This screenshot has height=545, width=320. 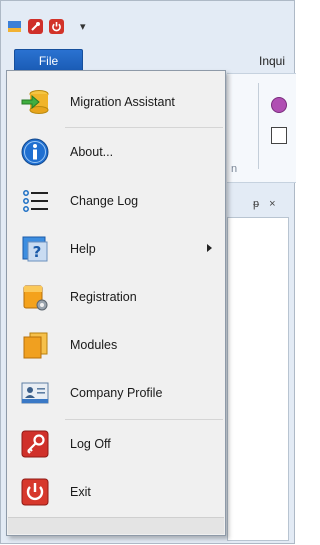 I want to click on pane-header: ᵽ ×, so click(x=261, y=204).